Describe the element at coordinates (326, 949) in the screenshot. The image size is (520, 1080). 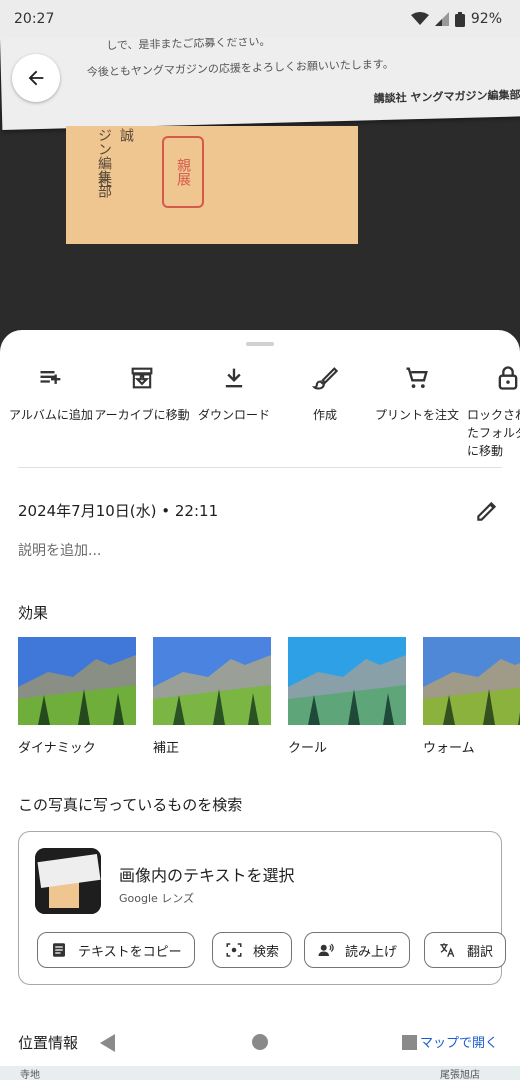
I see `read-aloud-icon` at that location.